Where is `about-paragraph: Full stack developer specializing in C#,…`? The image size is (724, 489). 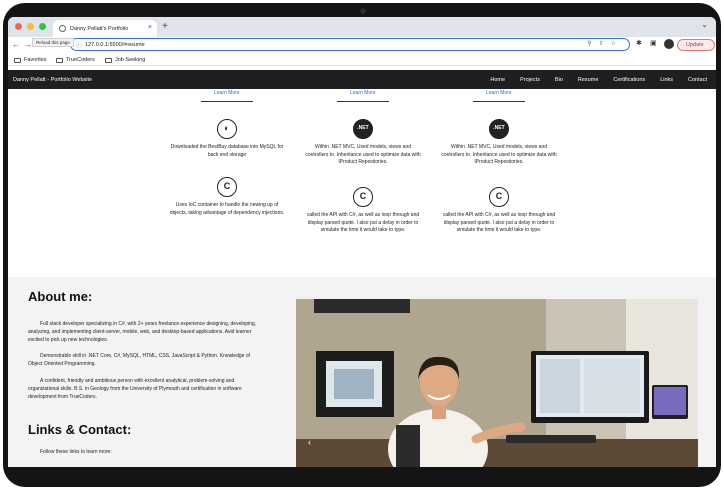 about-paragraph: Full stack developer specializing in C#,… is located at coordinates (142, 332).